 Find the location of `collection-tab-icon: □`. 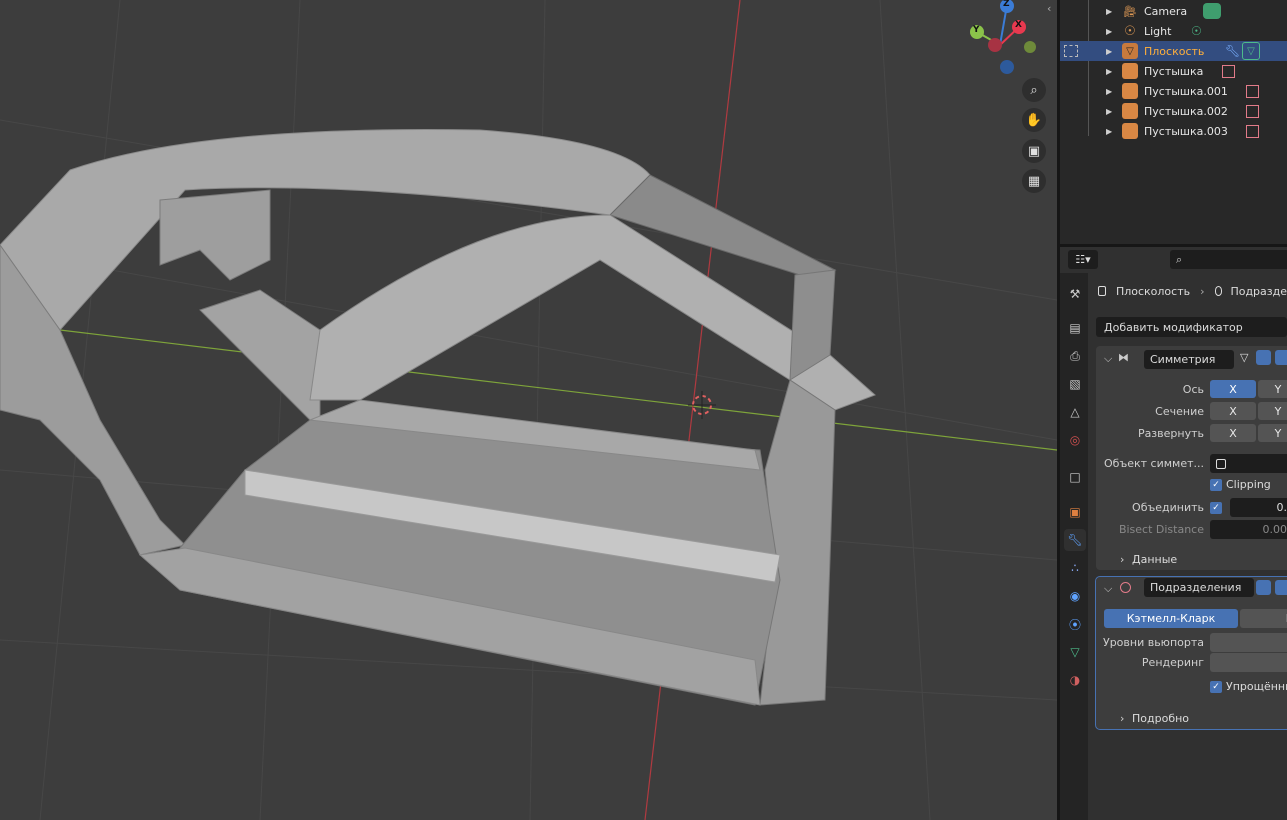

collection-tab-icon: □ is located at coordinates (1075, 477).